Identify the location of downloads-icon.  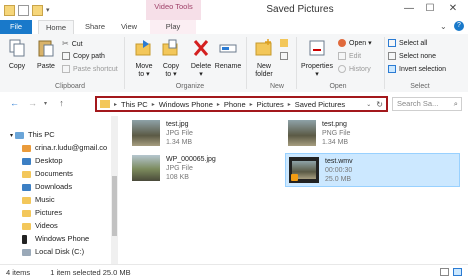
(26, 187).